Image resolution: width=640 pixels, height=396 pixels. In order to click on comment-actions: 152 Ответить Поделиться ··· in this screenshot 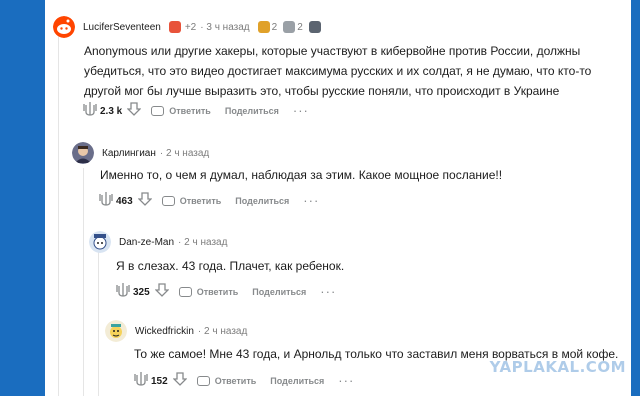, I will do `click(244, 381)`.